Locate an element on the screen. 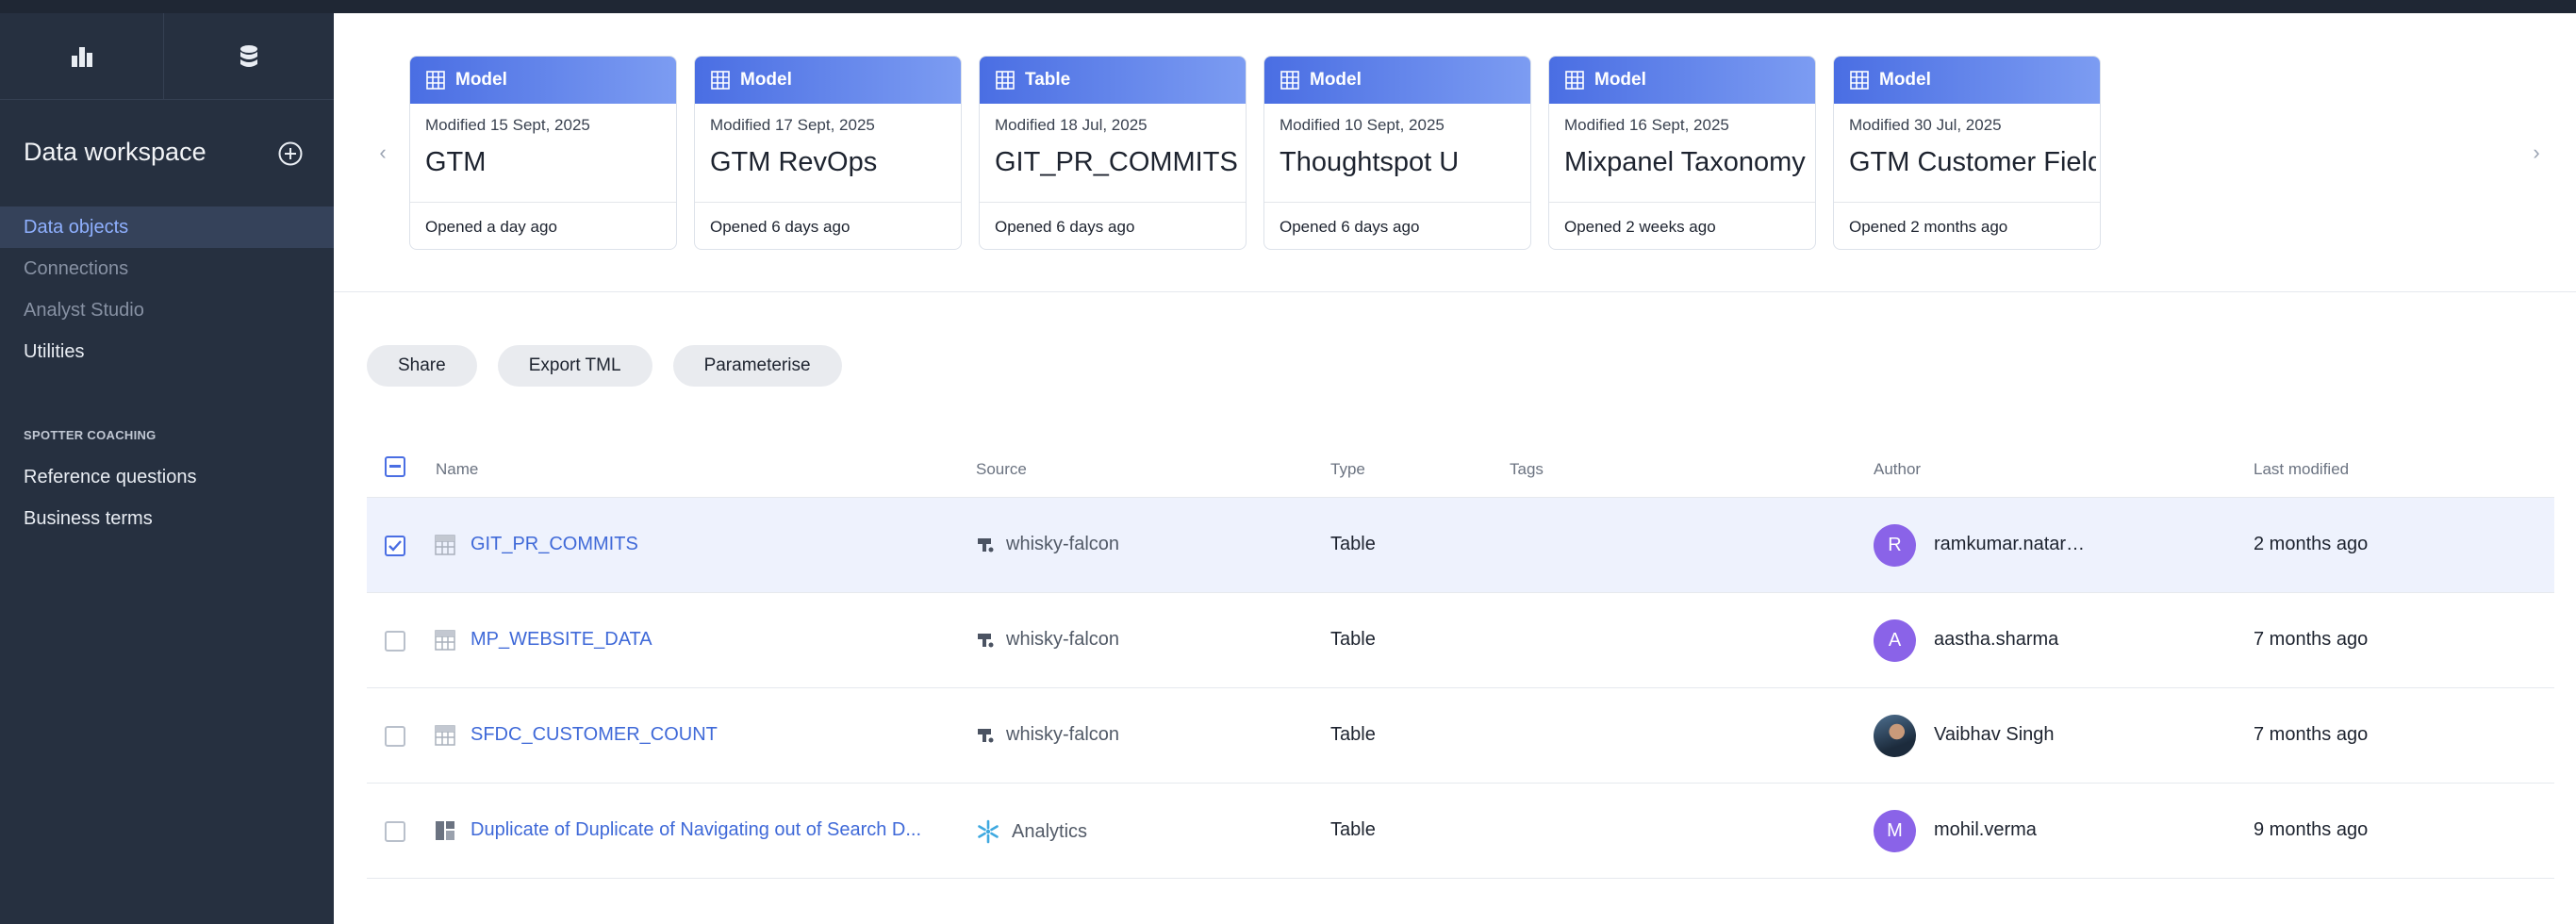 This screenshot has width=2576, height=924. column-header-last-modified: Last modified is located at coordinates (2301, 469).